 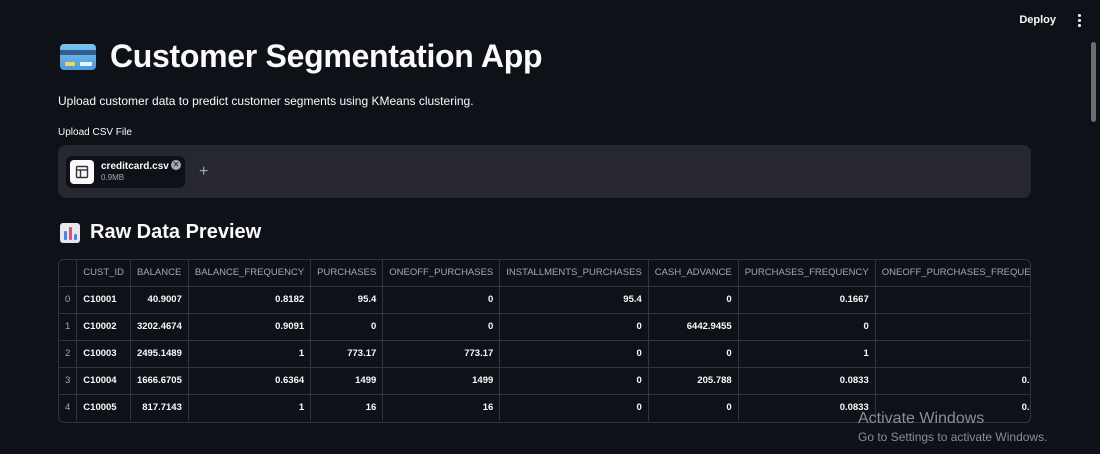 What do you see at coordinates (159, 300) in the screenshot?
I see `table-cell: 40.9007` at bounding box center [159, 300].